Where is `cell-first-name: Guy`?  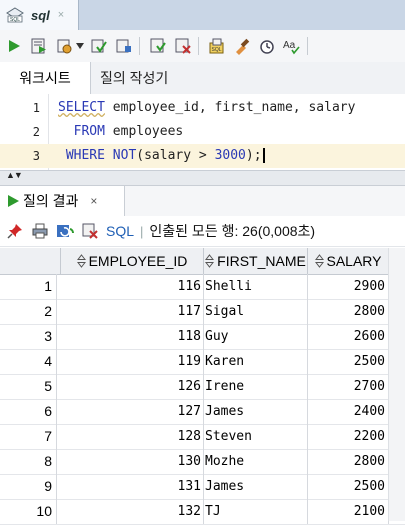 cell-first-name: Guy is located at coordinates (256, 336).